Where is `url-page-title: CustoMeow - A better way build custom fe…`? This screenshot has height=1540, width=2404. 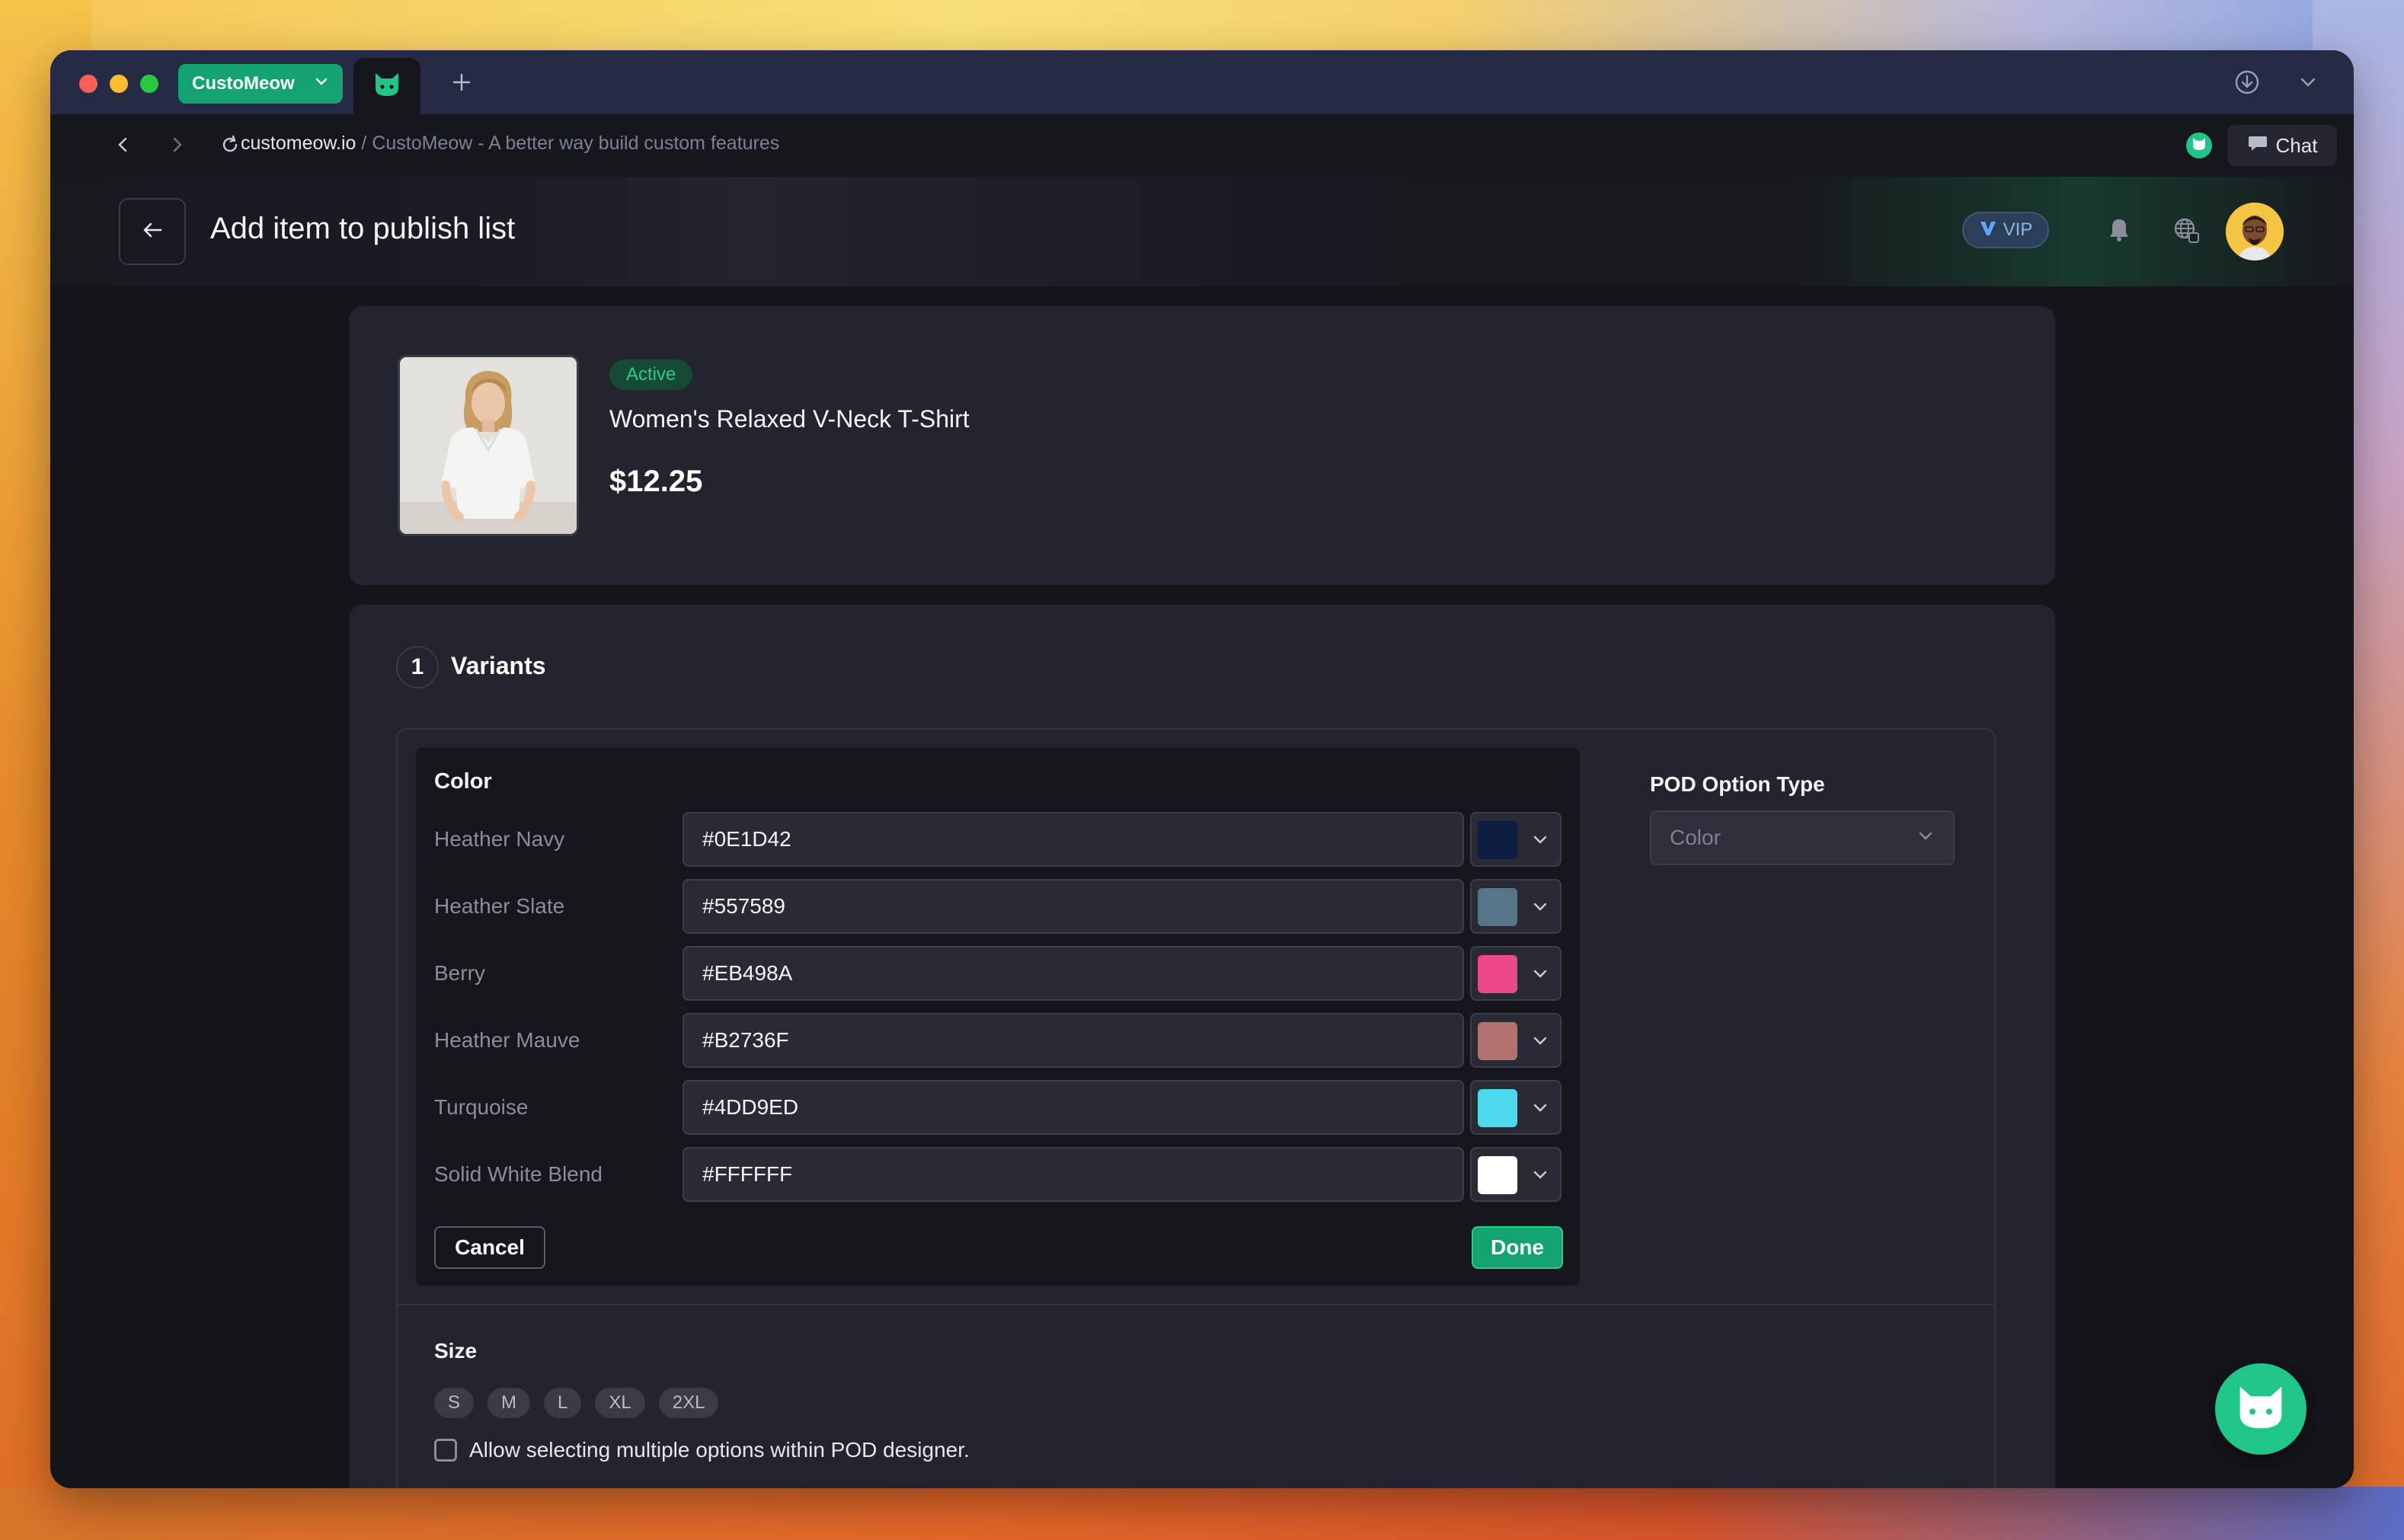 url-page-title: CustoMeow - A better way build custom fe… is located at coordinates (576, 143).